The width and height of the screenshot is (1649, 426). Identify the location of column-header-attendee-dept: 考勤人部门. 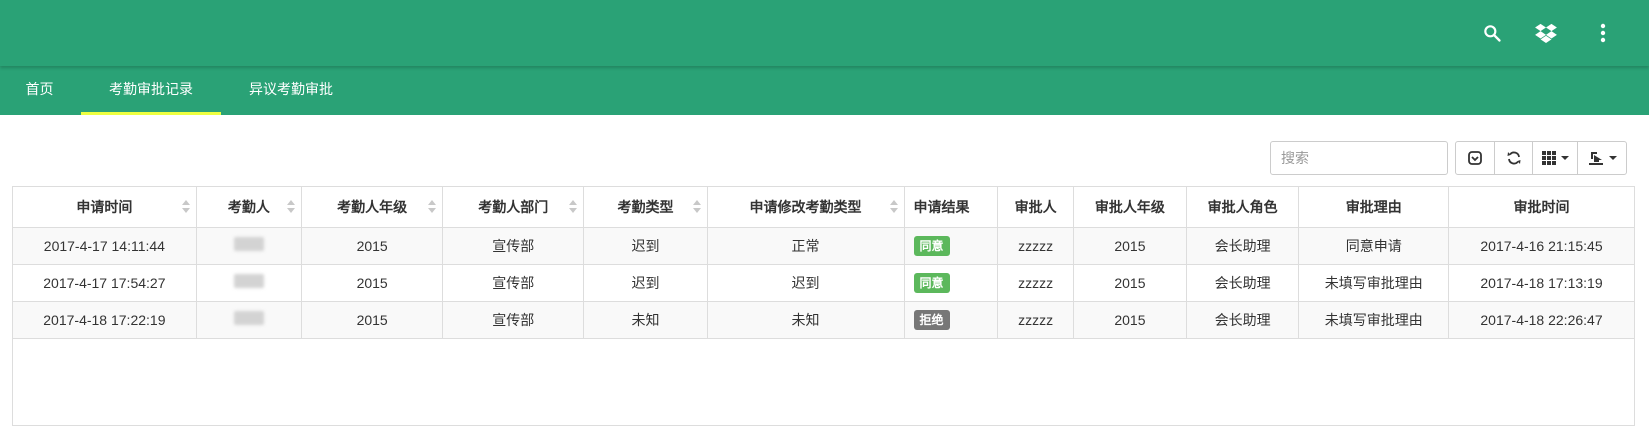
(513, 207).